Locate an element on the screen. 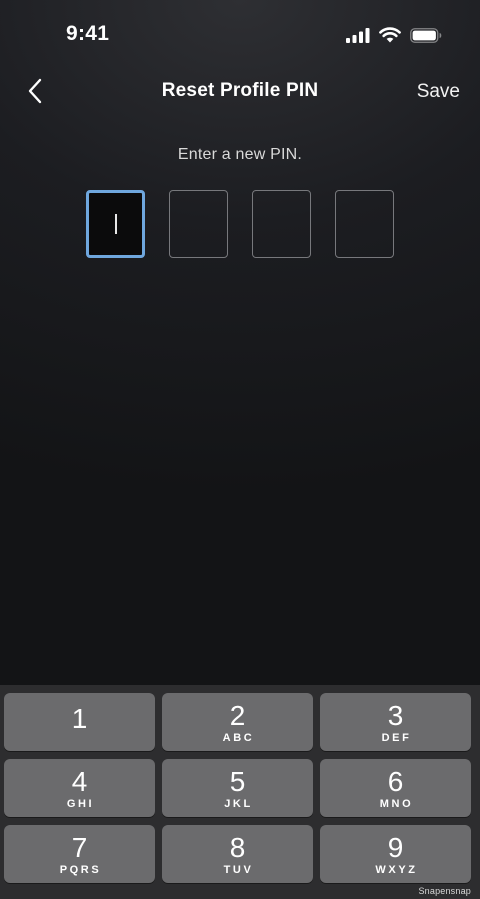 The height and width of the screenshot is (899, 480). key-digit: 4 is located at coordinates (79, 781).